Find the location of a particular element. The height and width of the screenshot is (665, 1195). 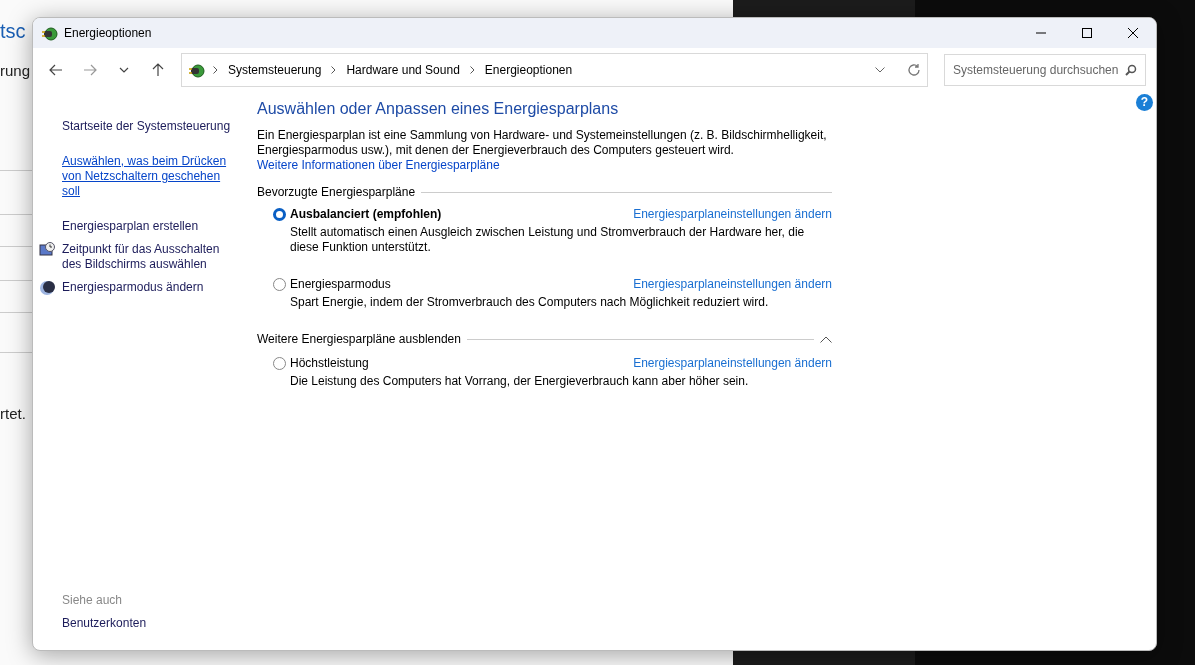

clock-monitor-icon is located at coordinates (47, 250).